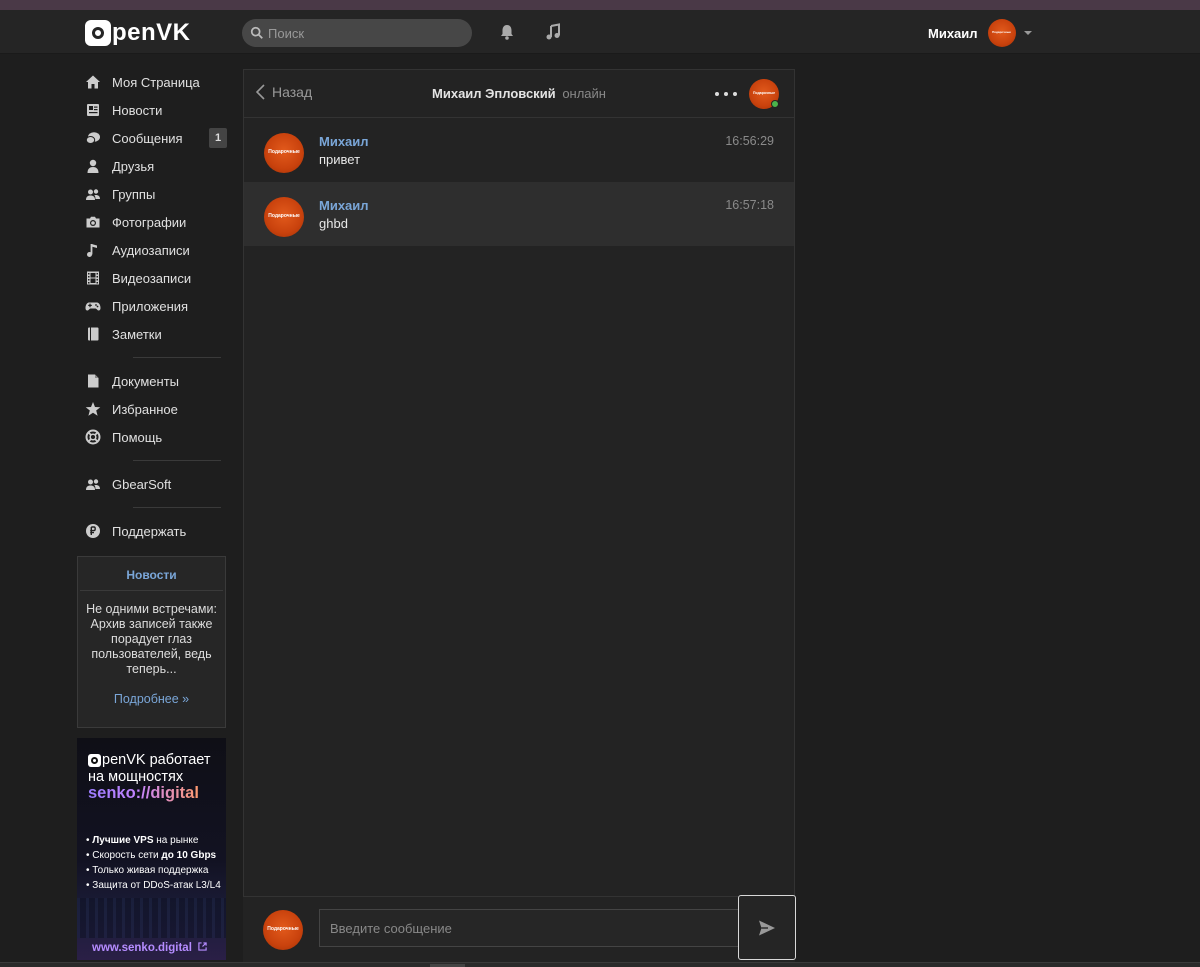  I want to click on message-text: ghbd, so click(333, 223).